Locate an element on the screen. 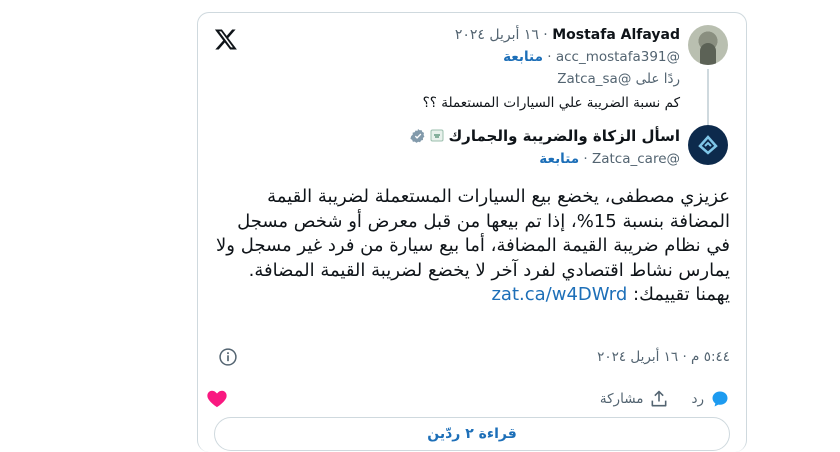  original-handle-line: @acc_mostafa391 · متابعة is located at coordinates (591, 57).